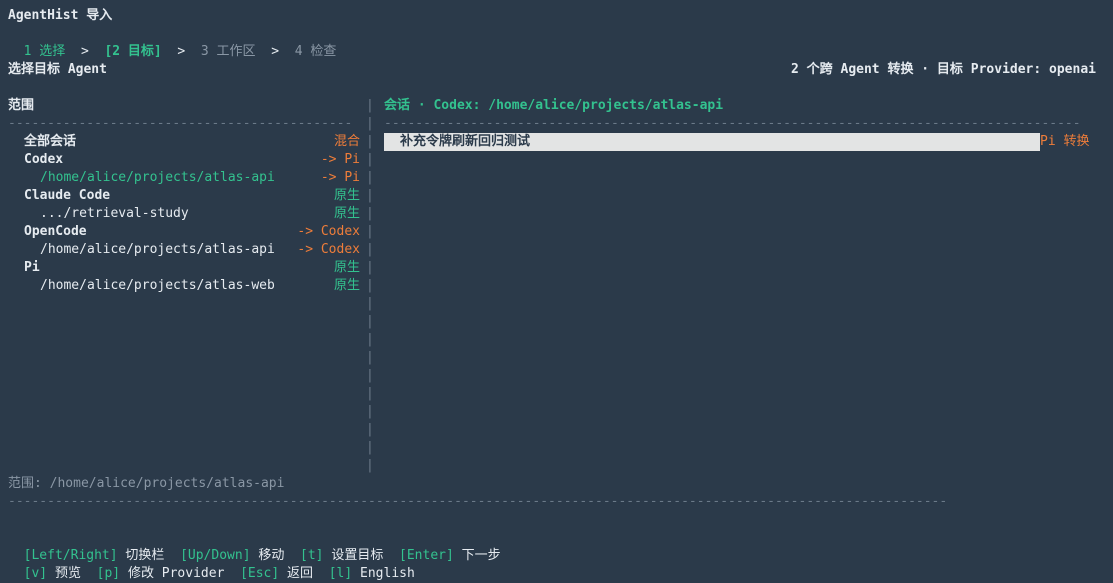 The image size is (1113, 583). What do you see at coordinates (172, 42) in the screenshot?
I see `wizard-stepper: 1 选择 > [2 目标] > 3 工作区 > 4 检查` at bounding box center [172, 42].